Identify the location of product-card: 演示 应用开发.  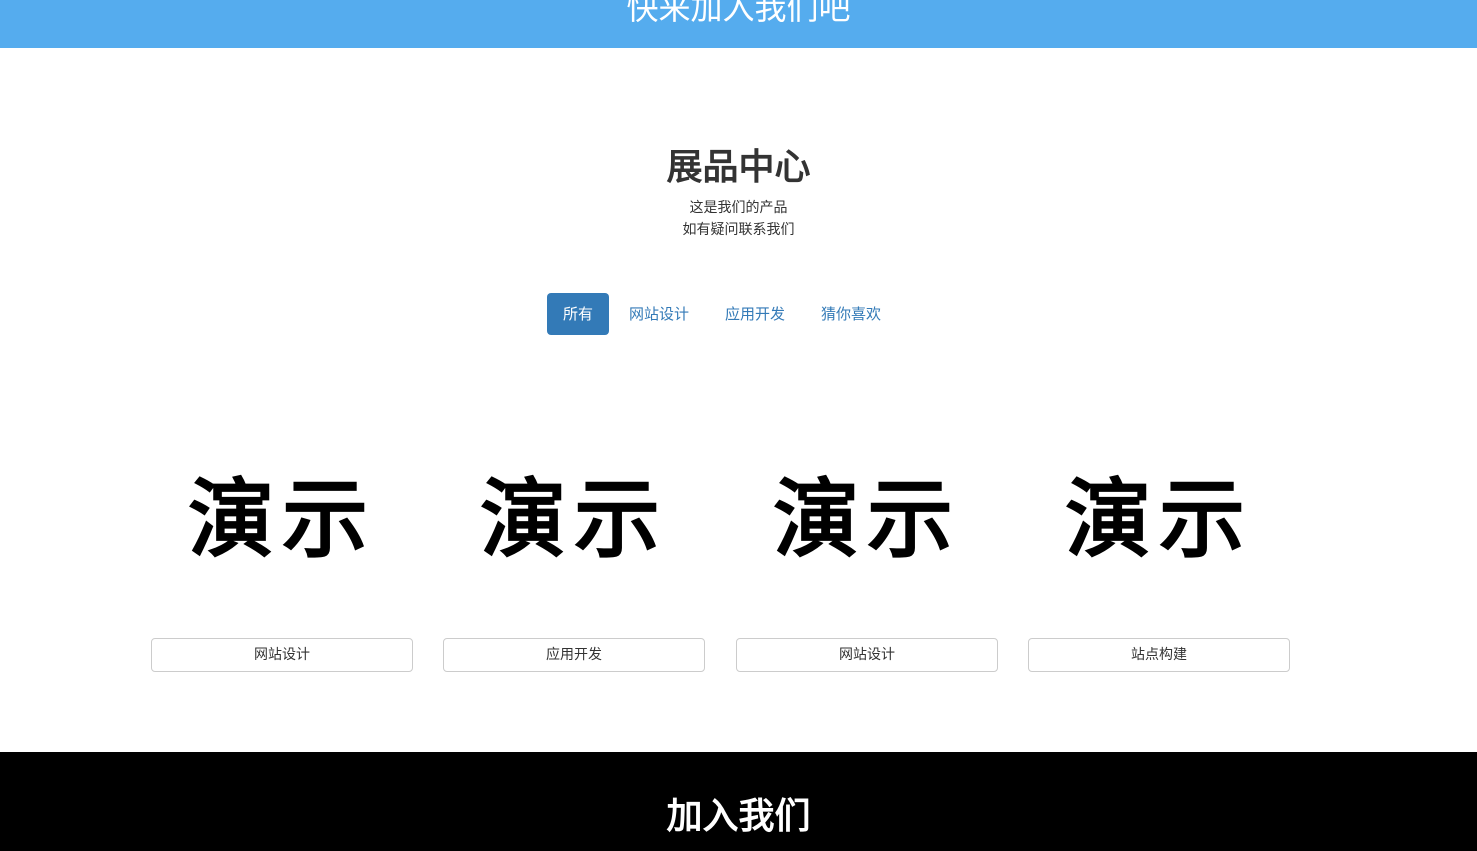
(574, 575).